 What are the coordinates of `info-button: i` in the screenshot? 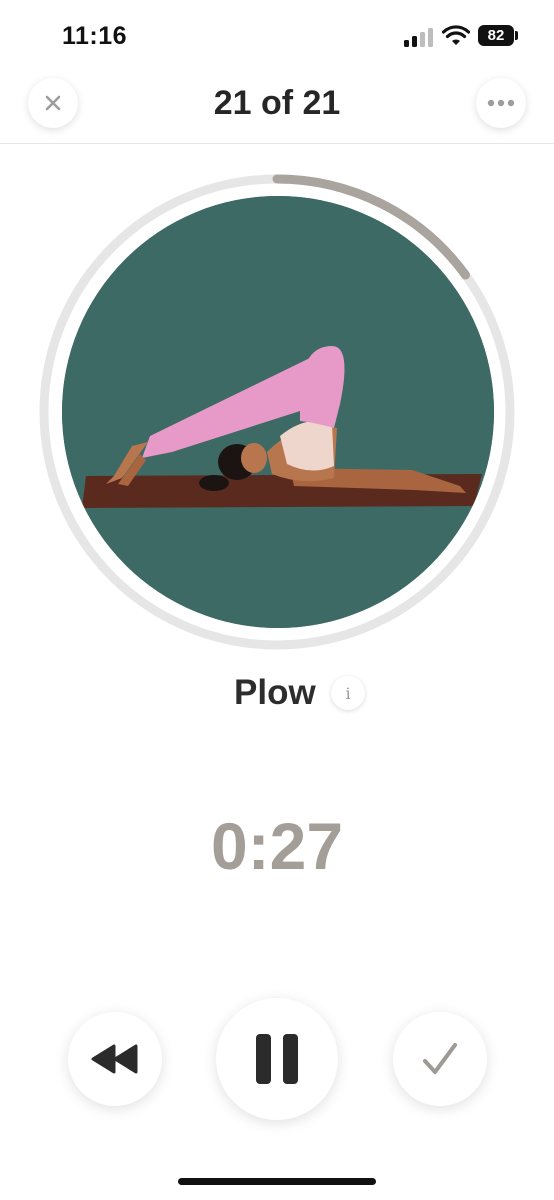 It's located at (348, 693).